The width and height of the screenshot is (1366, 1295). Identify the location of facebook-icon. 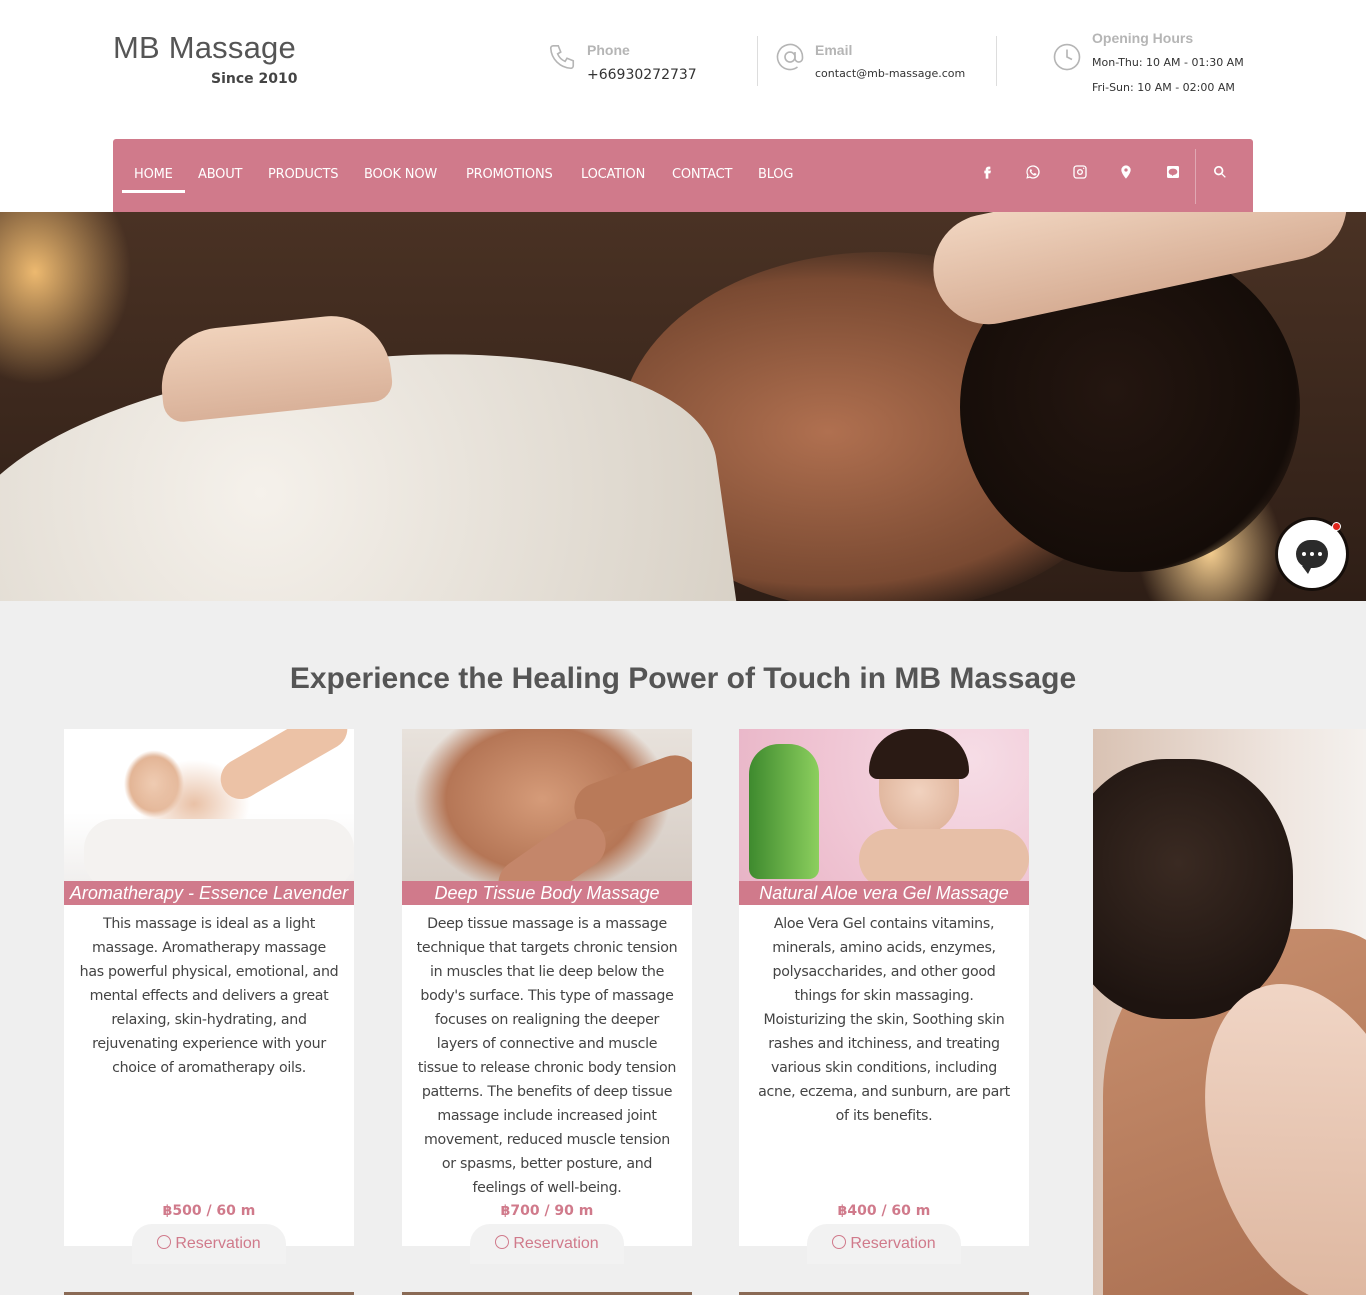
(987, 172).